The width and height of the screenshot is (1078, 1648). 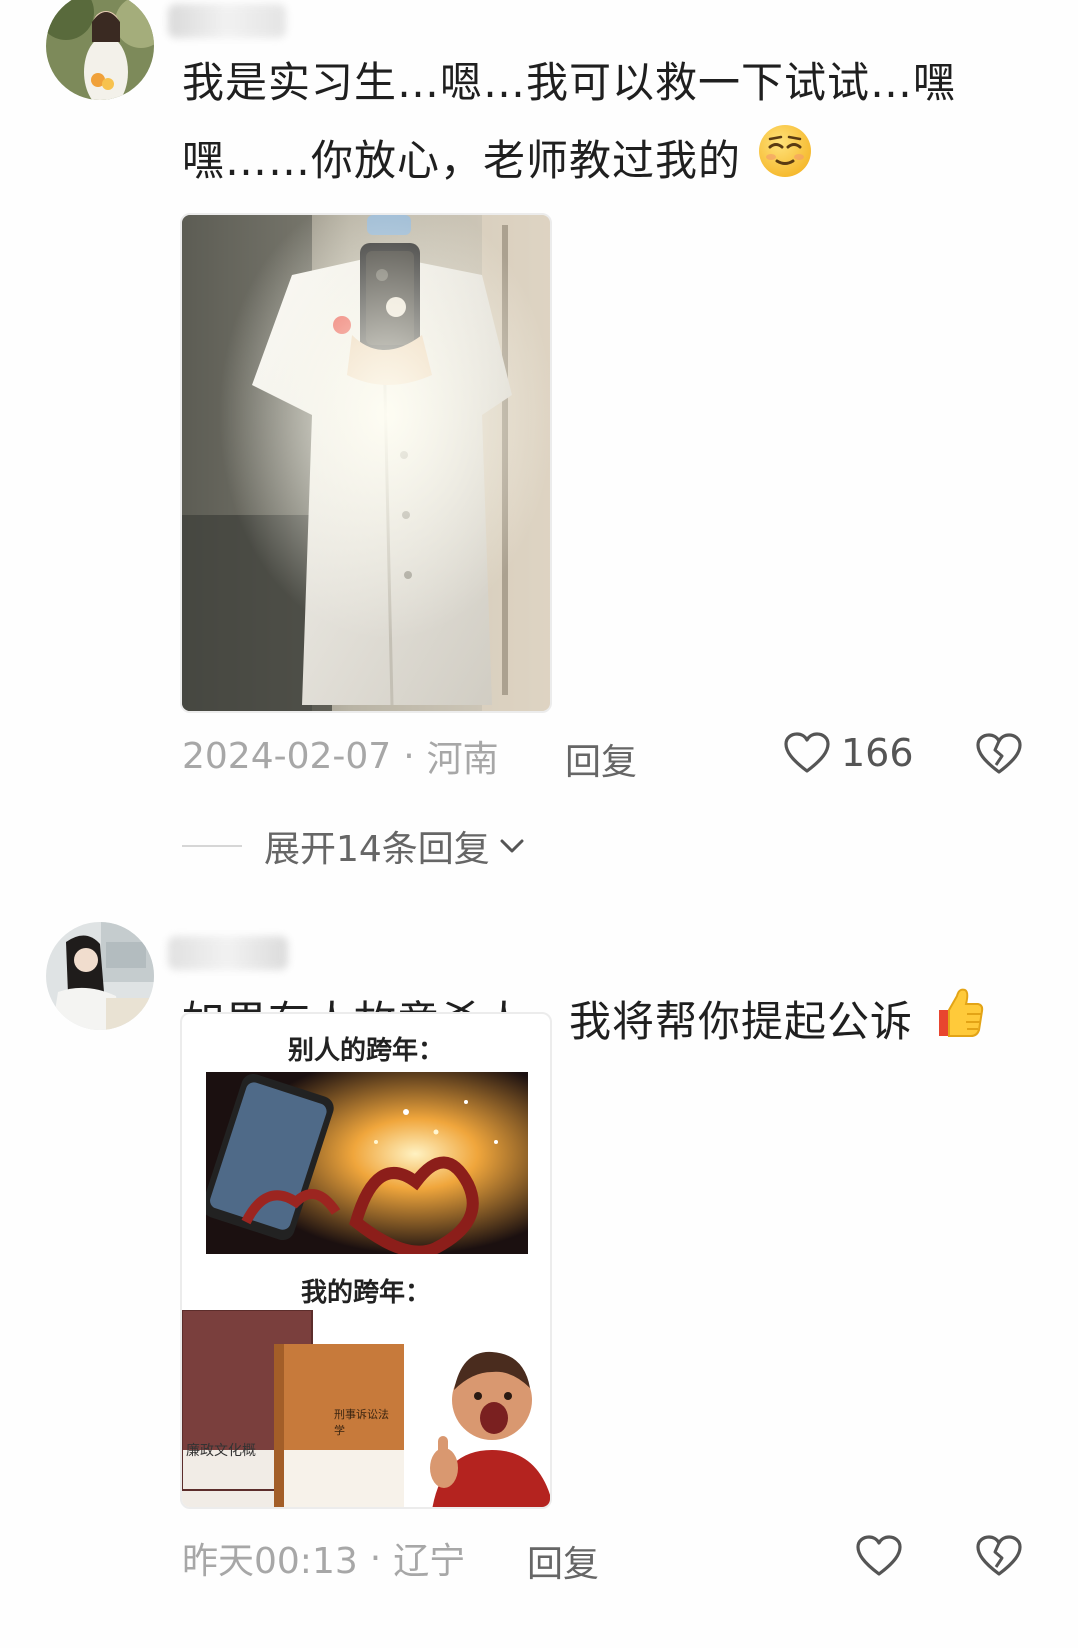 I want to click on comment-location: 河南, so click(x=462, y=759).